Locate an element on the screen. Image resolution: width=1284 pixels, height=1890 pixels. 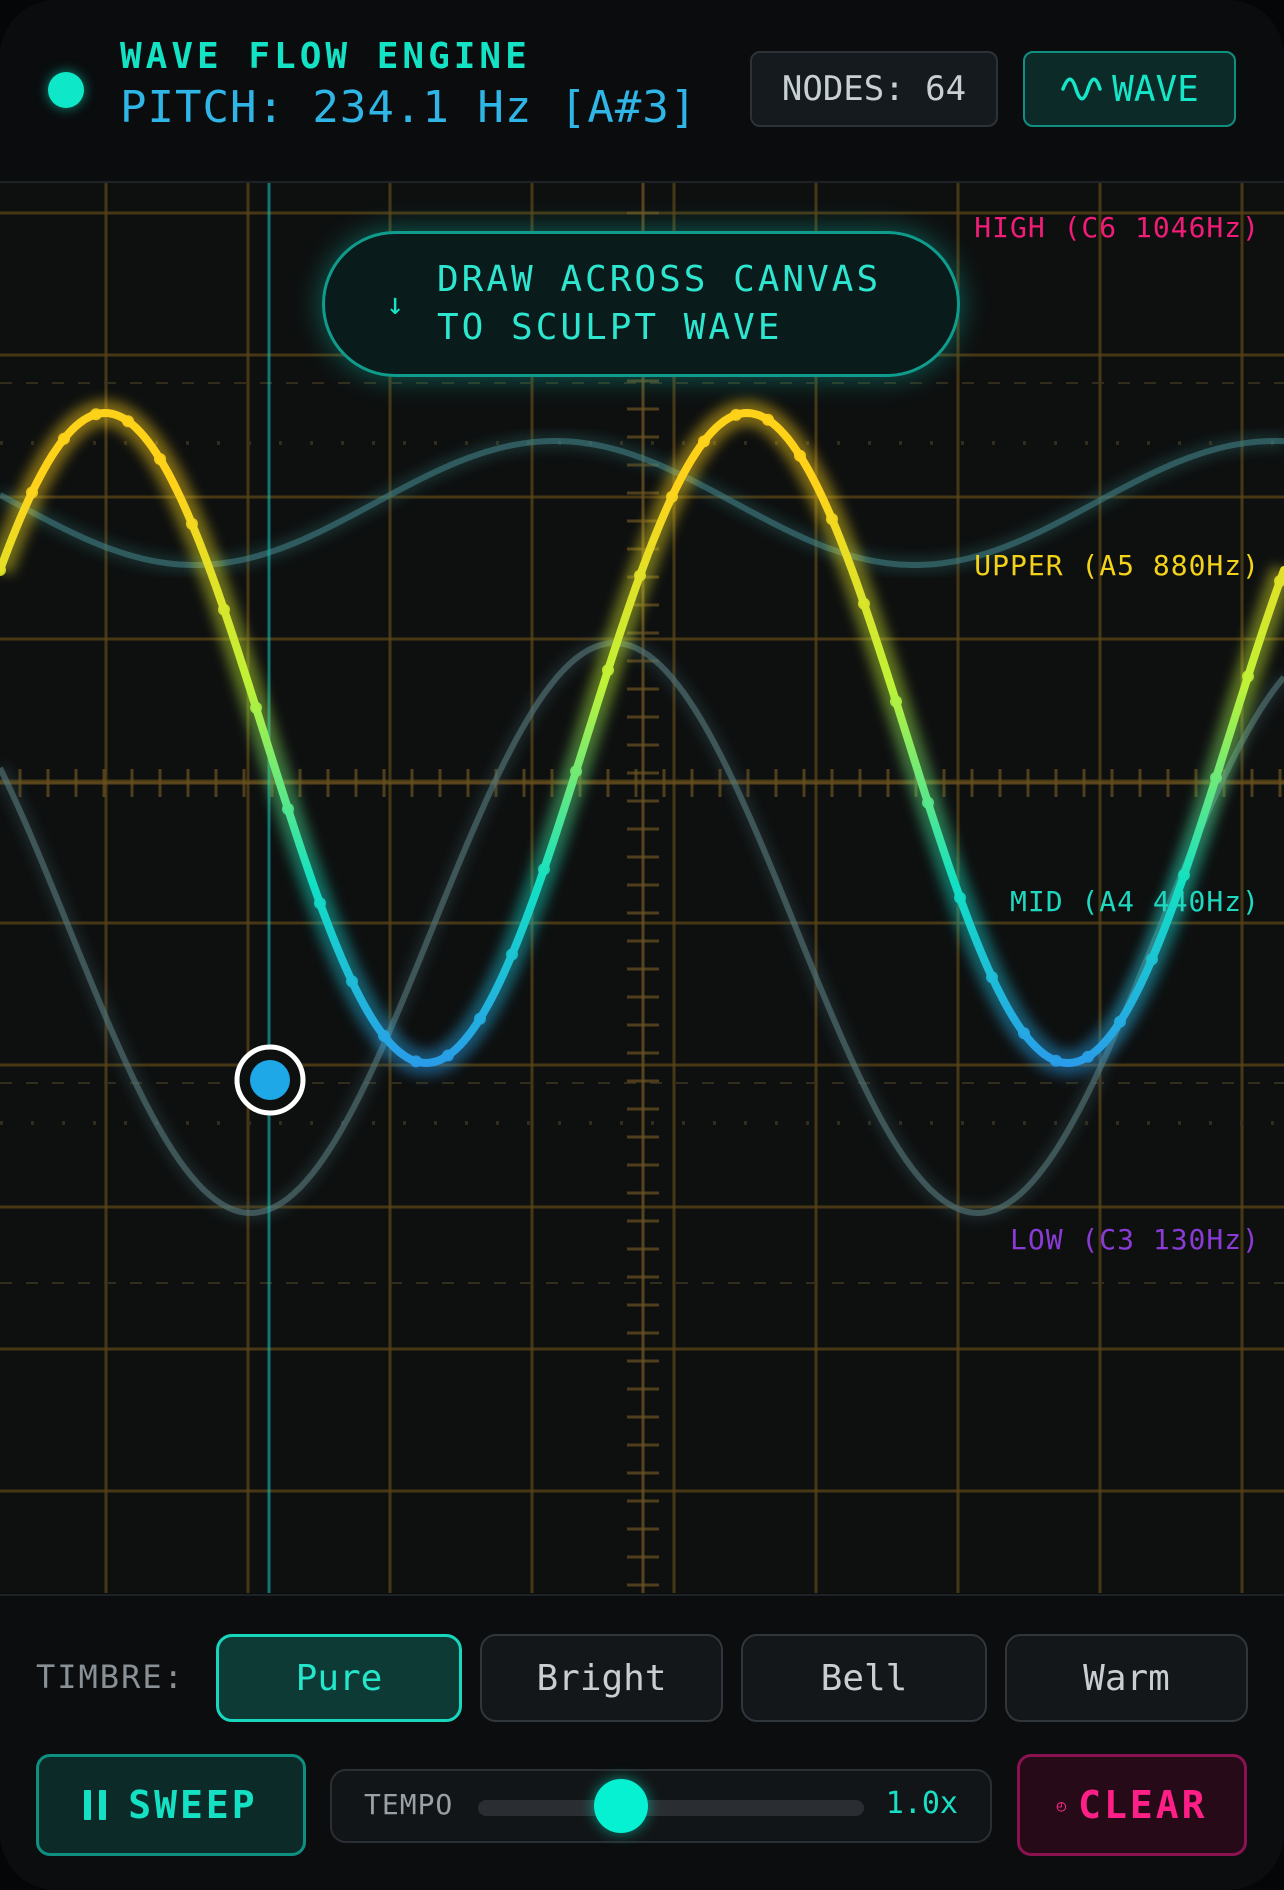
timbre-label: TIMBRE: is located at coordinates (110, 1677).